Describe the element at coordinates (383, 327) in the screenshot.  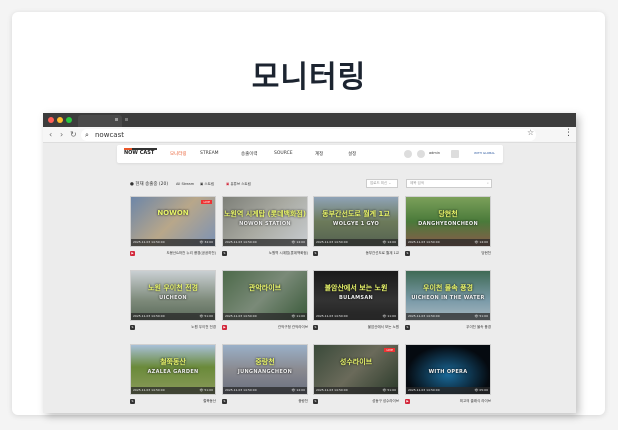
I see `stream-title: 불암산에서 보는 노원` at that location.